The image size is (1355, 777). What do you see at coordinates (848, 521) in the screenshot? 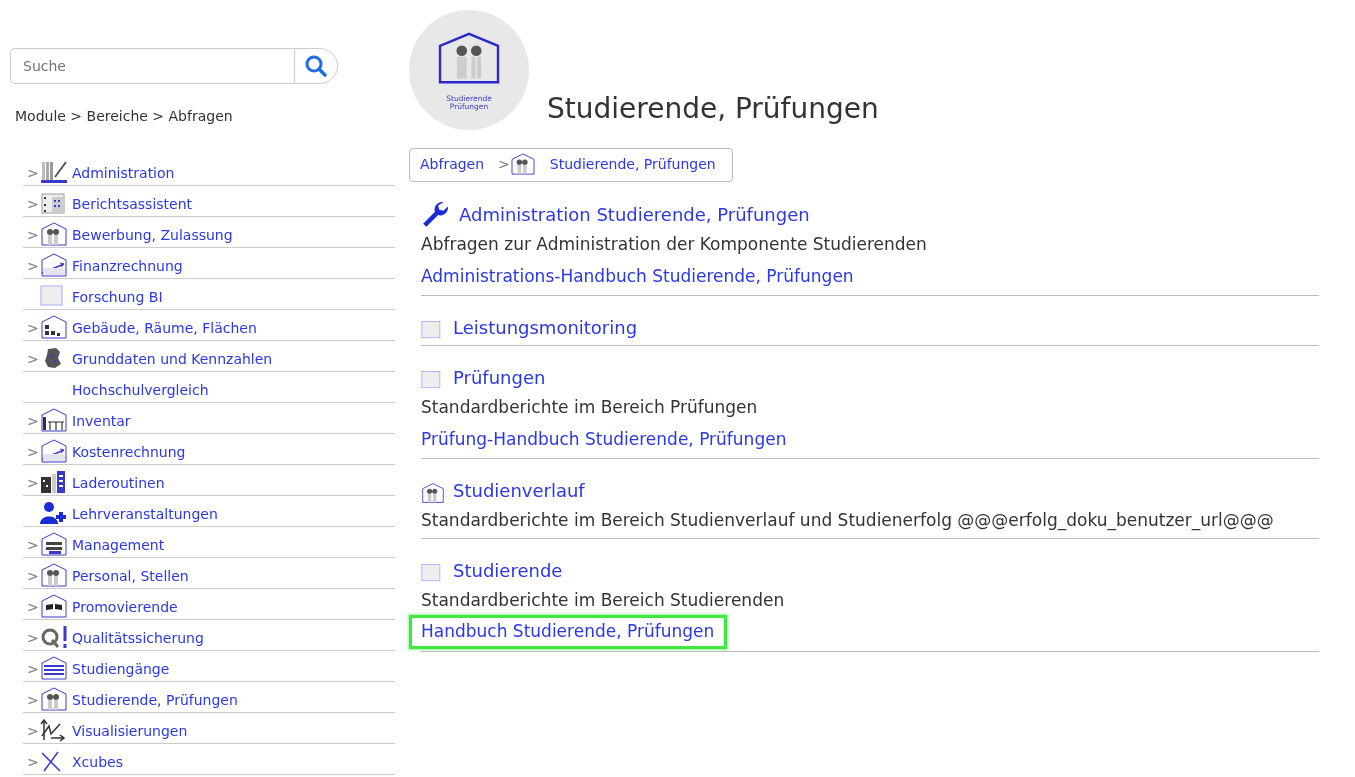
I see `section-description: Standardberichte im Bereich Studienverlauf und Studienerfolg @@@erfolg_doku_benutzer_url@@@` at bounding box center [848, 521].